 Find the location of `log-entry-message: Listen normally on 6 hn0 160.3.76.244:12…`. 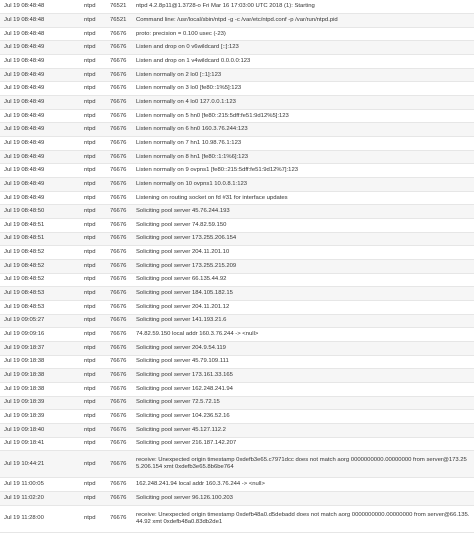

log-entry-message: Listen normally on 6 hn0 160.3.76.244:12… is located at coordinates (303, 130).